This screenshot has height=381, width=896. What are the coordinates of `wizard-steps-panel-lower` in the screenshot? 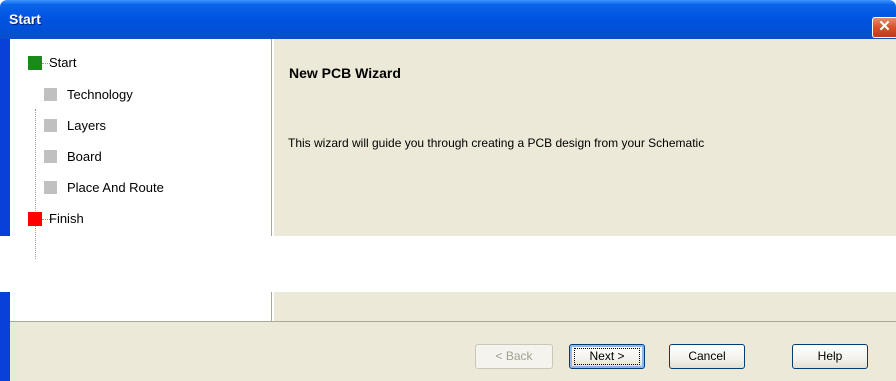 It's located at (140, 306).